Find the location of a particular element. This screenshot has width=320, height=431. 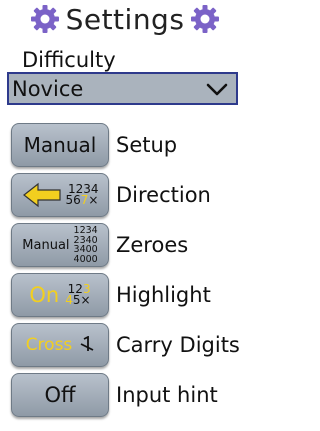

highlight-button-label: On is located at coordinates (44, 295).